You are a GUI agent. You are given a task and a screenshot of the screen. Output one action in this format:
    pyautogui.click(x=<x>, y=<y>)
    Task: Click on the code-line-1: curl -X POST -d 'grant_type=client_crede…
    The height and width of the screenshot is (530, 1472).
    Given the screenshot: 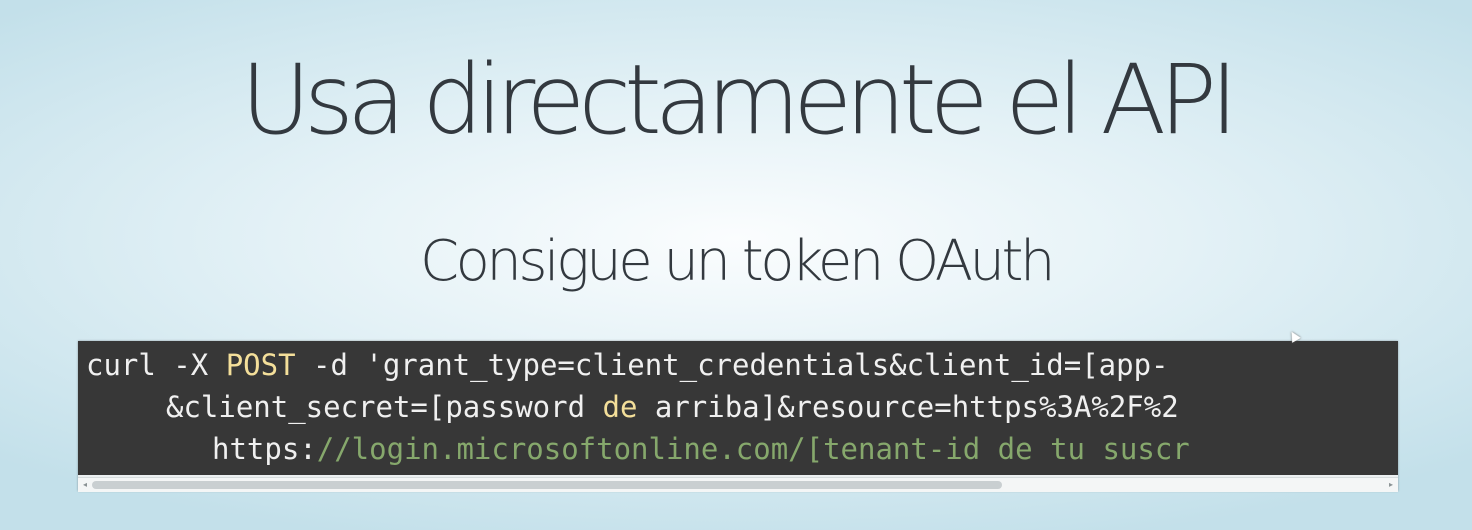 What is the action you would take?
    pyautogui.click(x=627, y=365)
    